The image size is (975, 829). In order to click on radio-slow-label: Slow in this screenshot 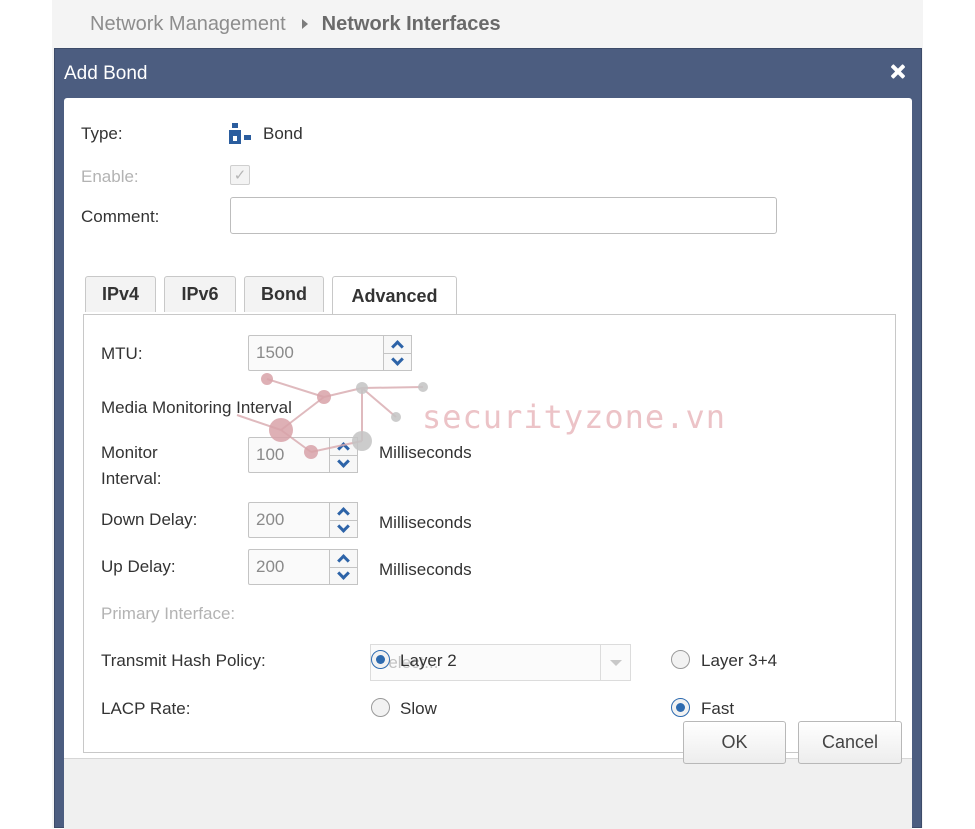, I will do `click(418, 709)`.